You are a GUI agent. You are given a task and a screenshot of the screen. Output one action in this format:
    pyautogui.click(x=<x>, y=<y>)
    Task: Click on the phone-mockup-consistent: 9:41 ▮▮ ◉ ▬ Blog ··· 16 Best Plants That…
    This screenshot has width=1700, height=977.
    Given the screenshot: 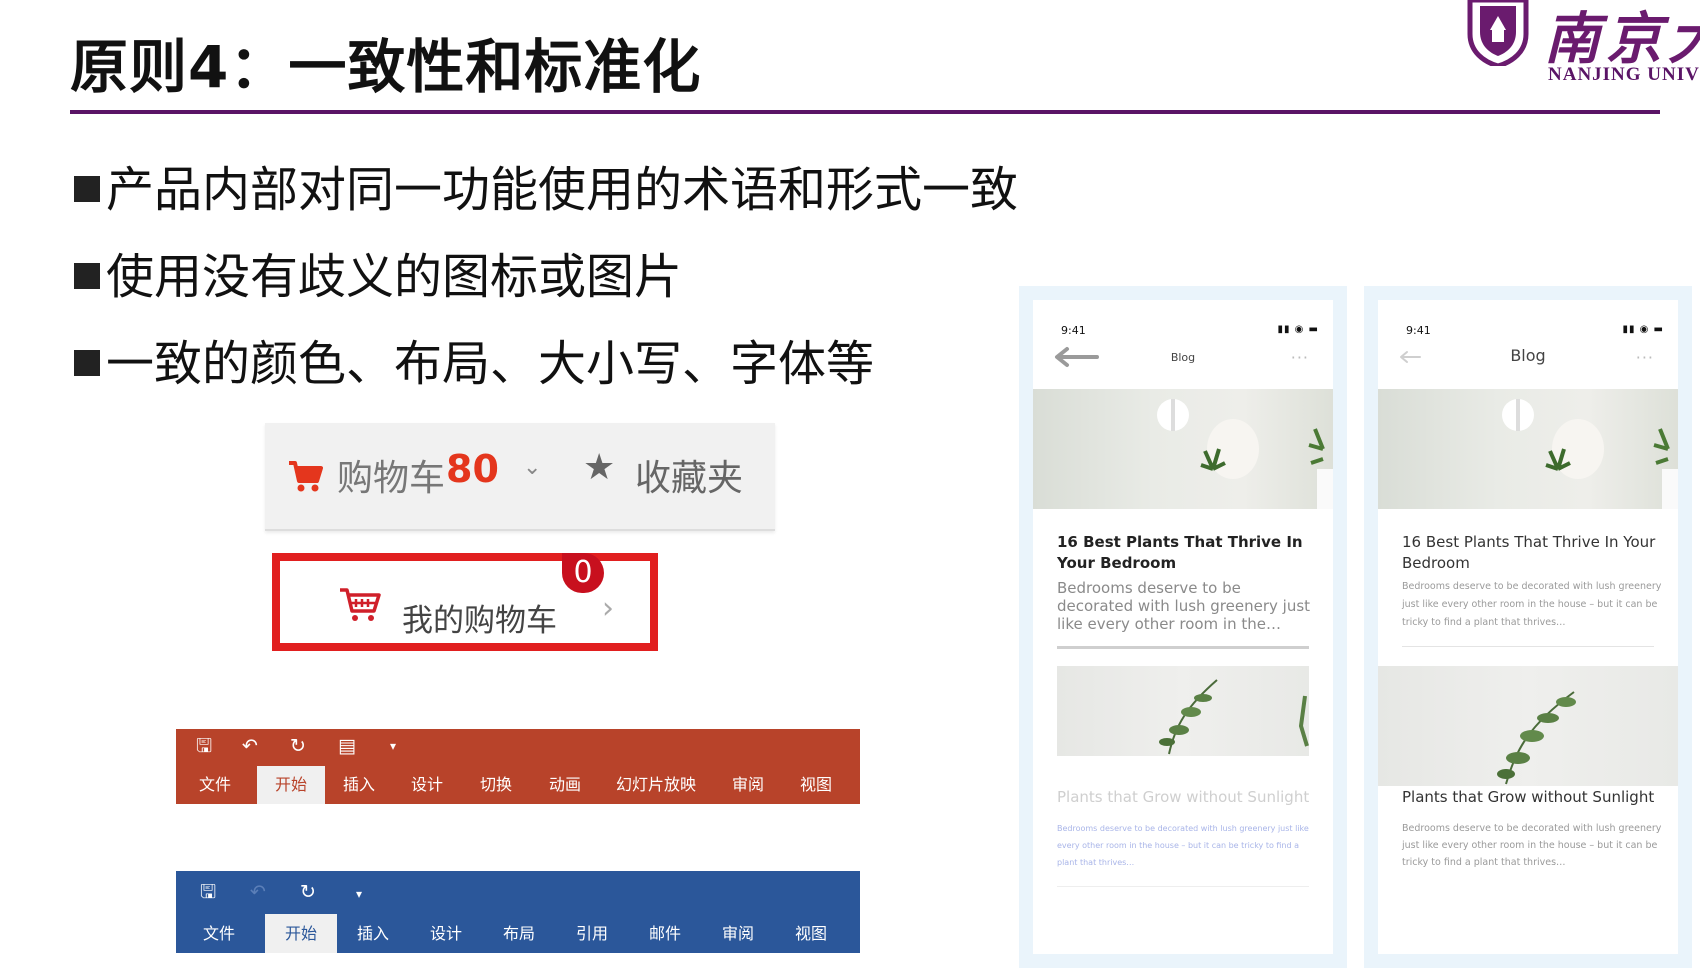 What is the action you would take?
    pyautogui.click(x=1528, y=627)
    